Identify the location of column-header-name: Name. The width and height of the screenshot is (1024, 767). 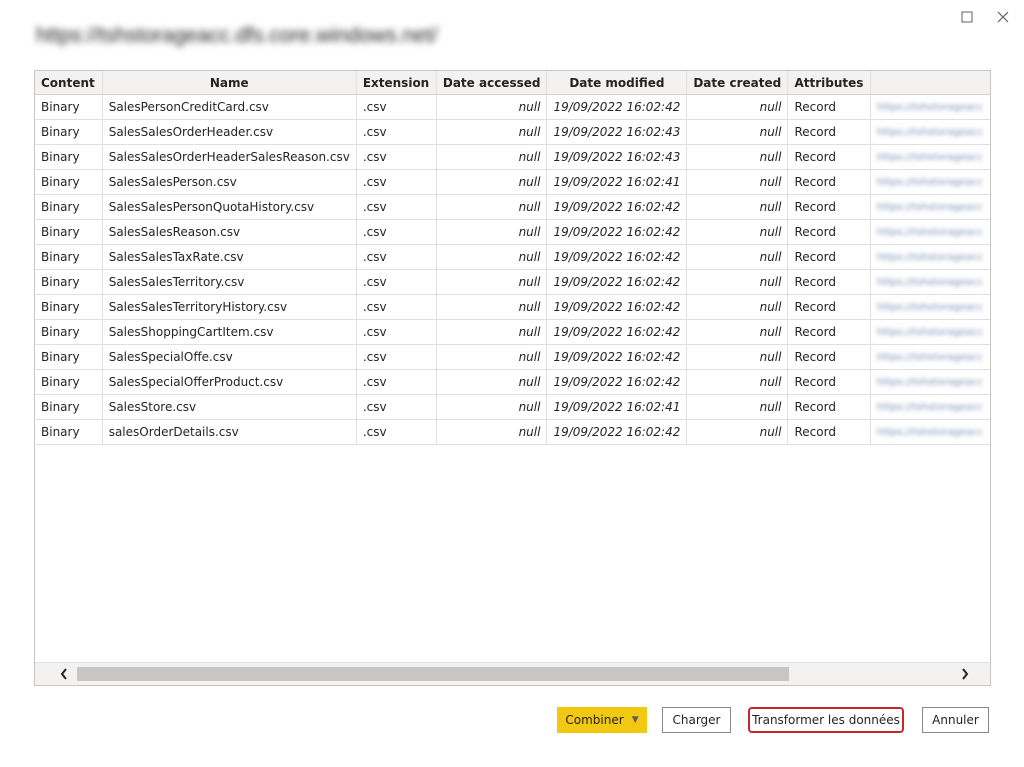
(229, 83).